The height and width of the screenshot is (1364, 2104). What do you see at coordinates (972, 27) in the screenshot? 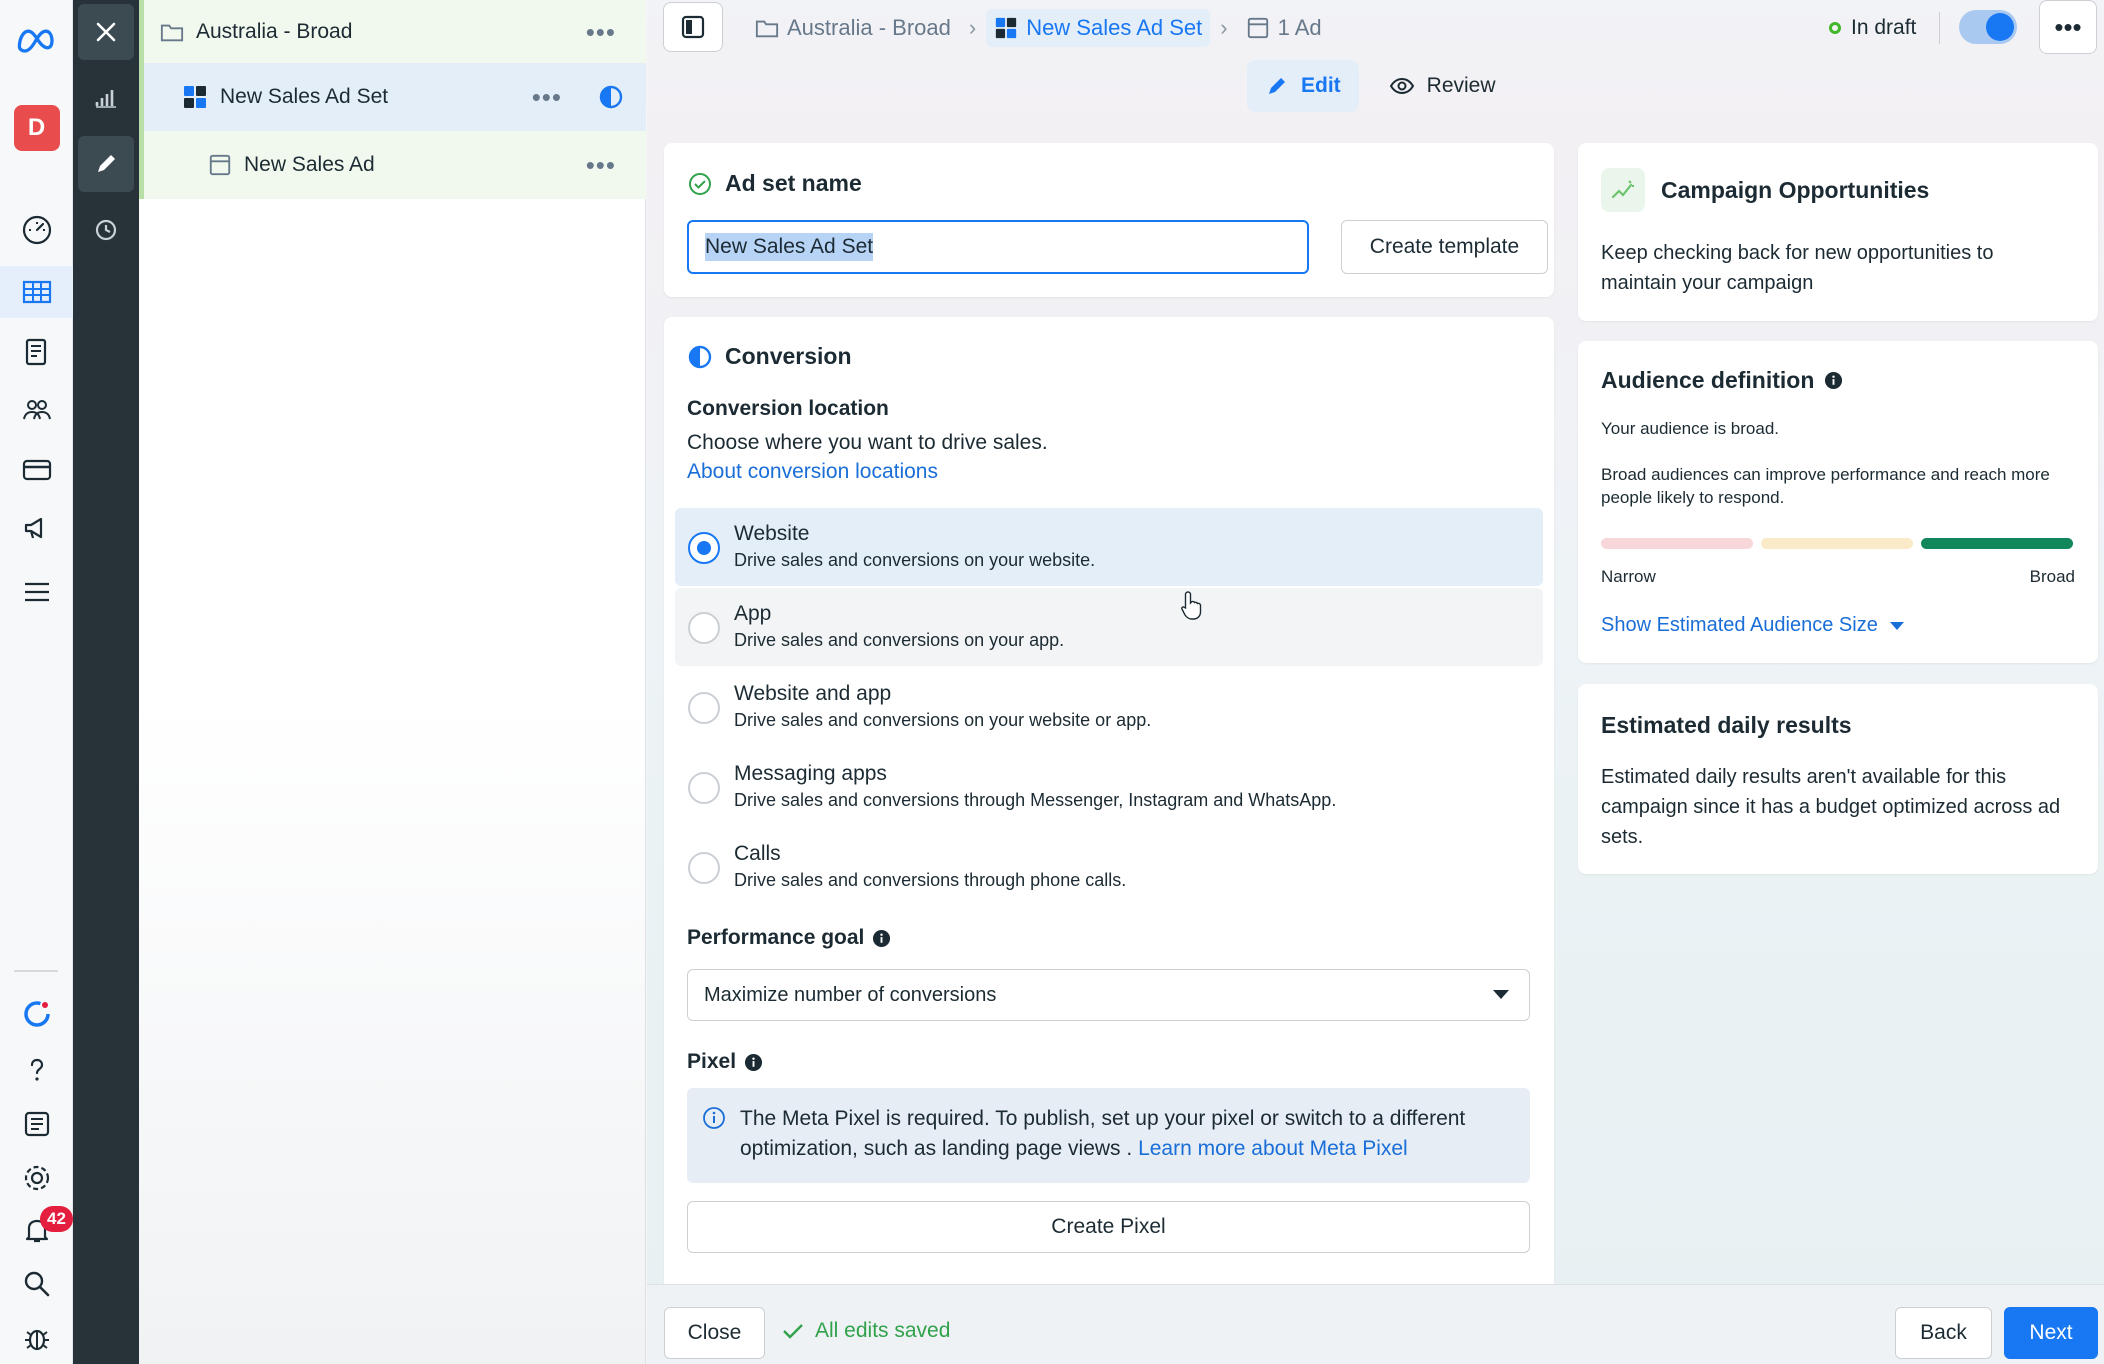
I see `chevron-right-icon: ›` at bounding box center [972, 27].